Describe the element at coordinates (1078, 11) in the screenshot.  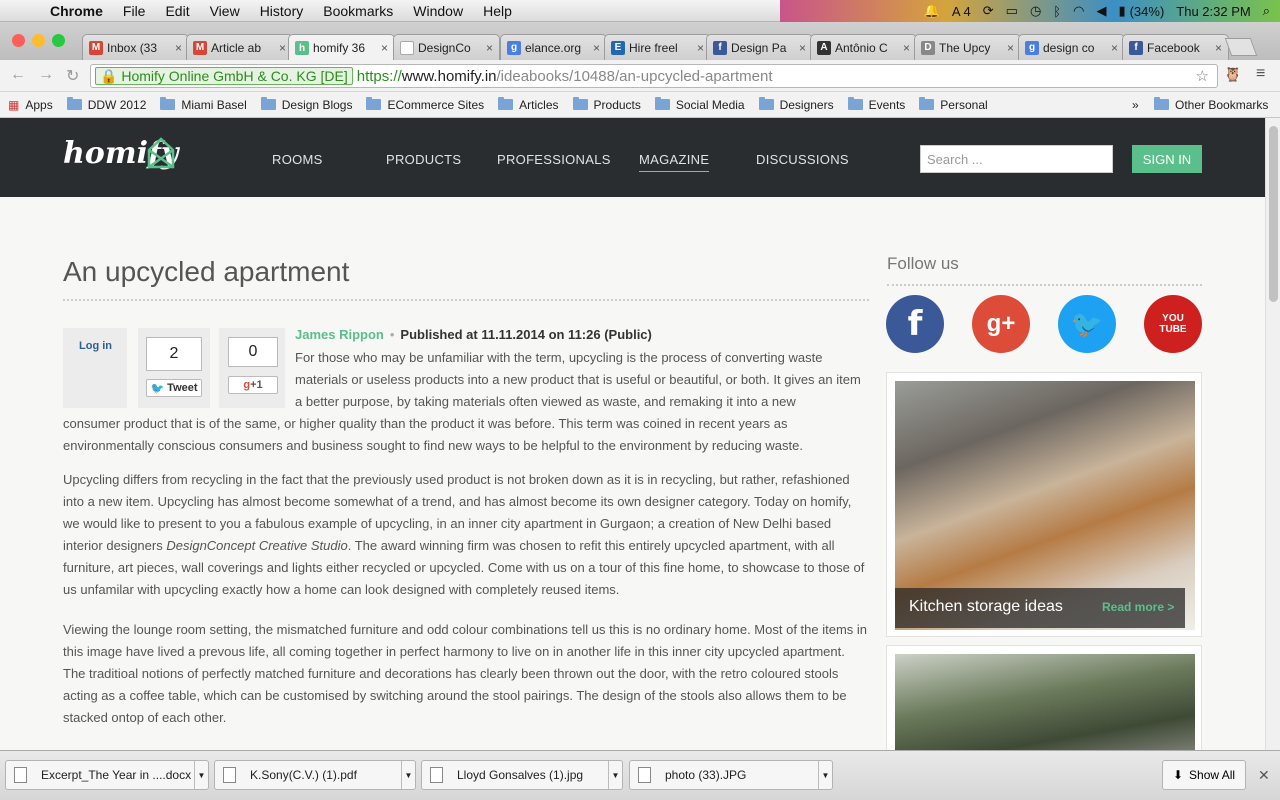
I see `wifi-icon: ◠` at that location.